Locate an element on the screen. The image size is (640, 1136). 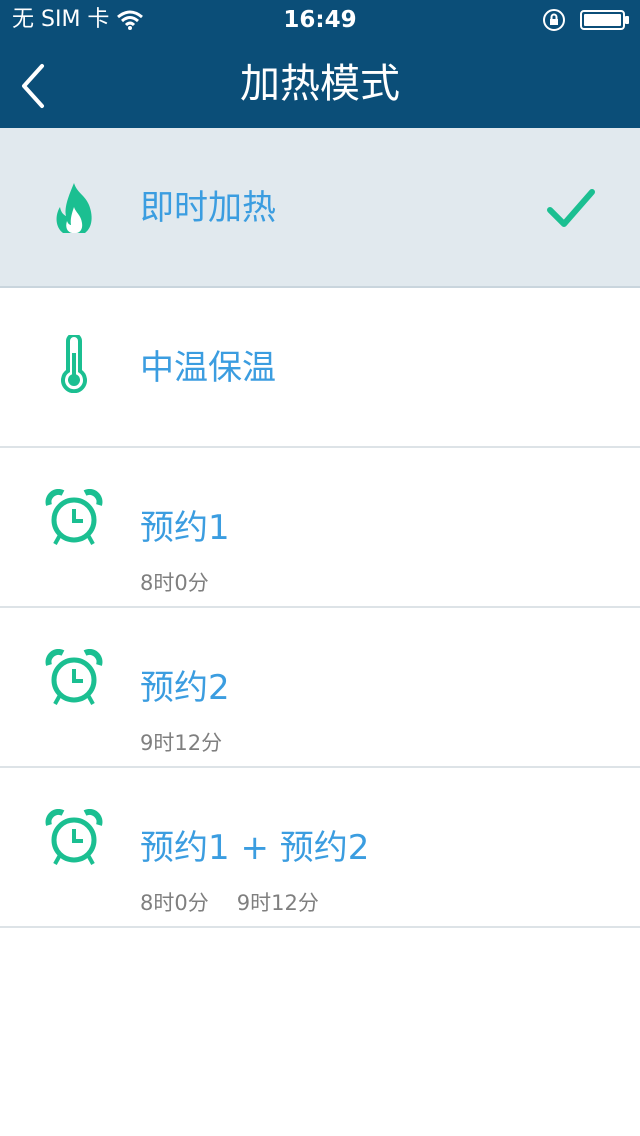
status-right is located at coordinates (586, 20).